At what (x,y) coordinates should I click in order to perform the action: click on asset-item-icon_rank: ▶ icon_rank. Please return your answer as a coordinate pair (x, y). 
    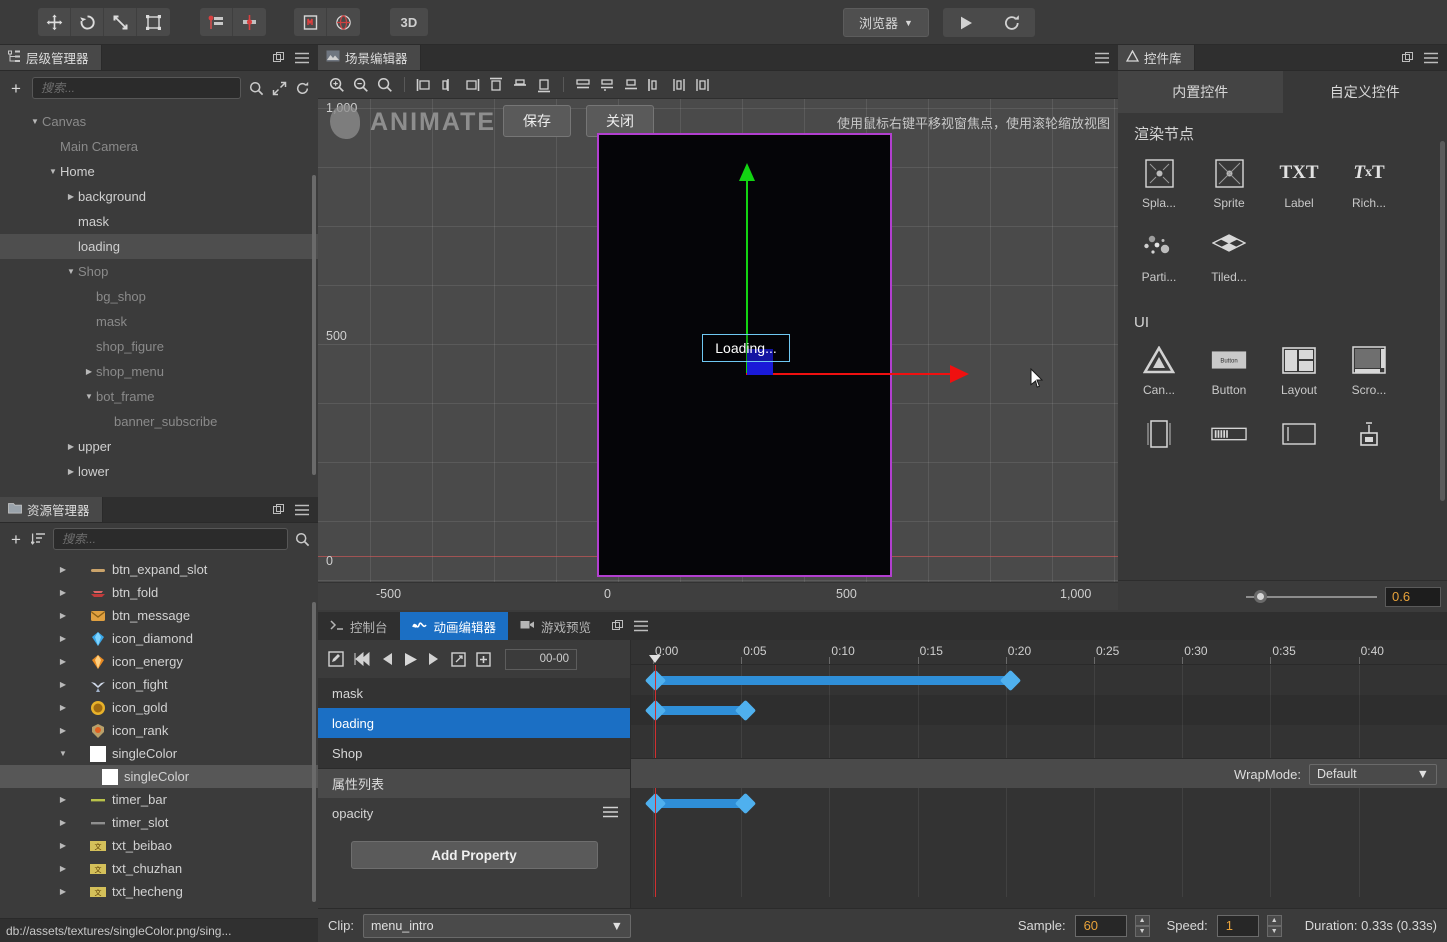
    Looking at the image, I should click on (159, 730).